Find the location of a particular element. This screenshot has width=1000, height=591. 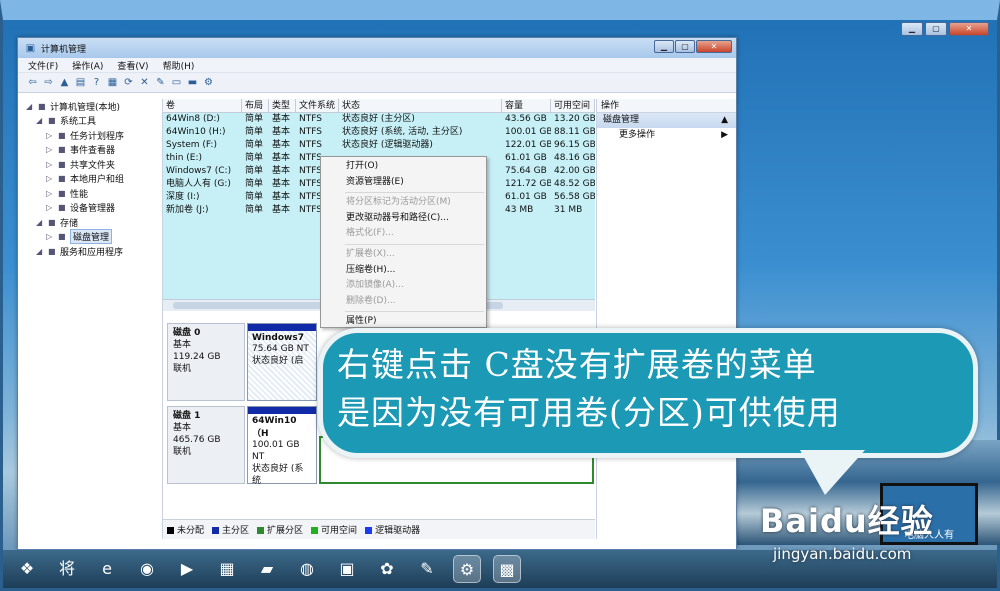

app-icon: ◍ is located at coordinates (307, 569).